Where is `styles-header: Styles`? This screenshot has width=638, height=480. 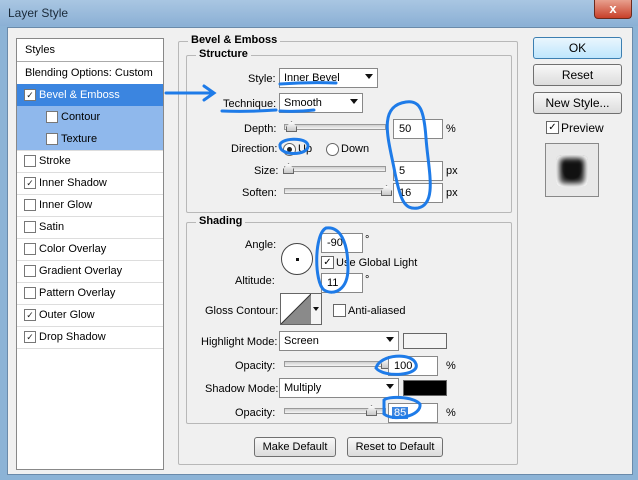
styles-header: Styles is located at coordinates (90, 50).